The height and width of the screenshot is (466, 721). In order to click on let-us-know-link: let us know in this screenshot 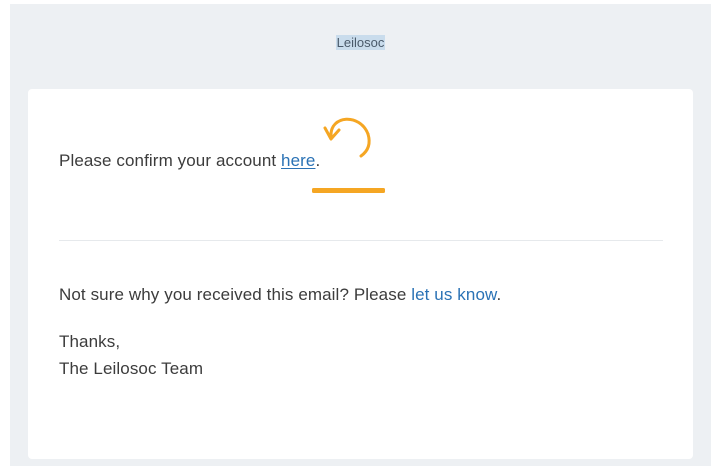, I will do `click(453, 294)`.